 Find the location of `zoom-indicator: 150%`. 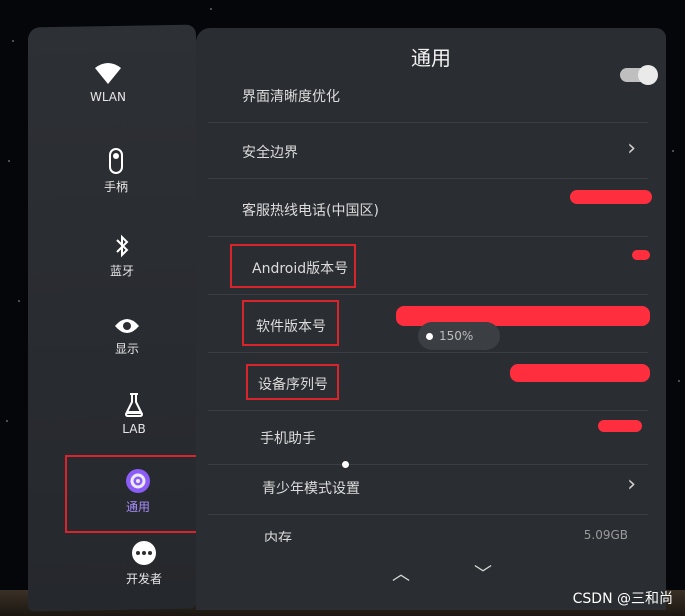

zoom-indicator: 150% is located at coordinates (459, 336).